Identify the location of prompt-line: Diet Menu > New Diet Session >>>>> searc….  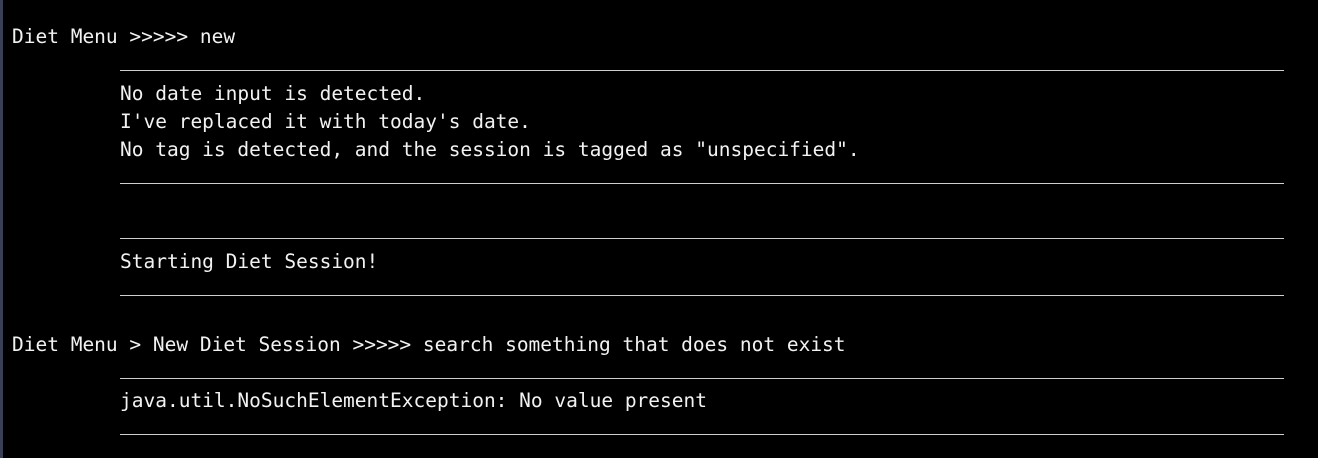
(429, 344).